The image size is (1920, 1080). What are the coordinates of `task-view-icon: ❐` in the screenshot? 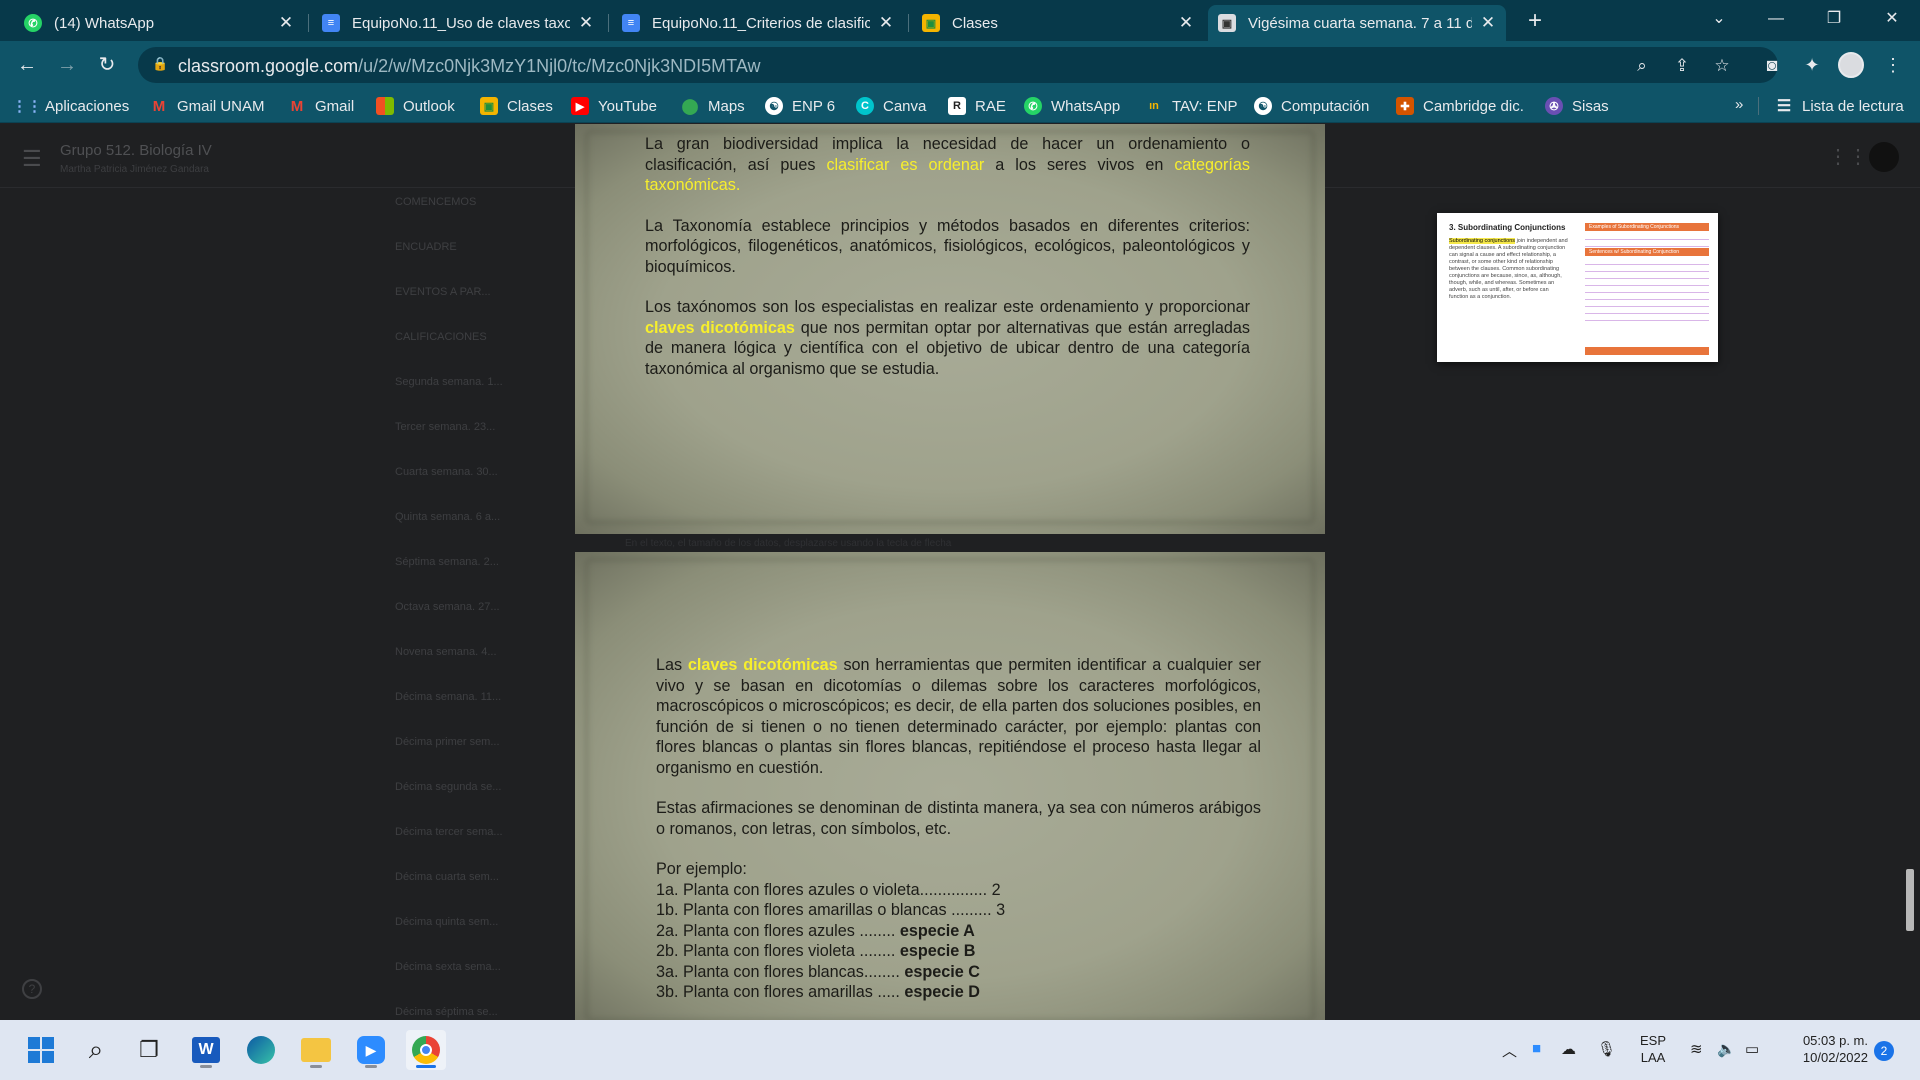 It's located at (149, 1049).